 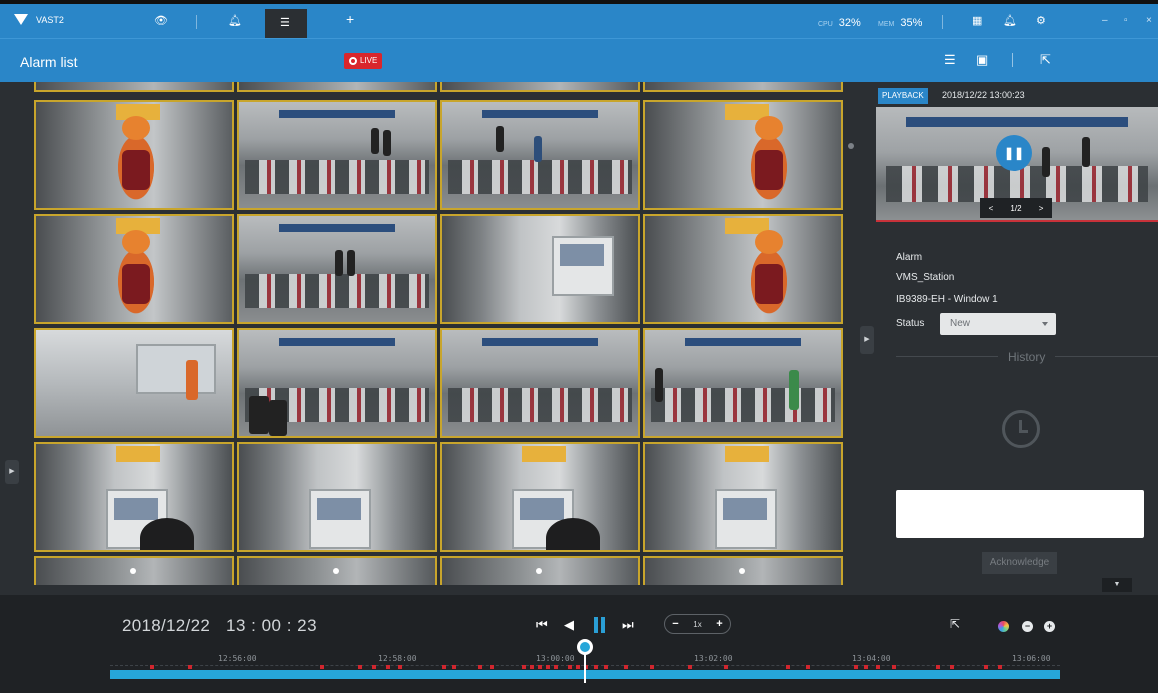 I want to click on pause-icon, so click(x=599, y=625).